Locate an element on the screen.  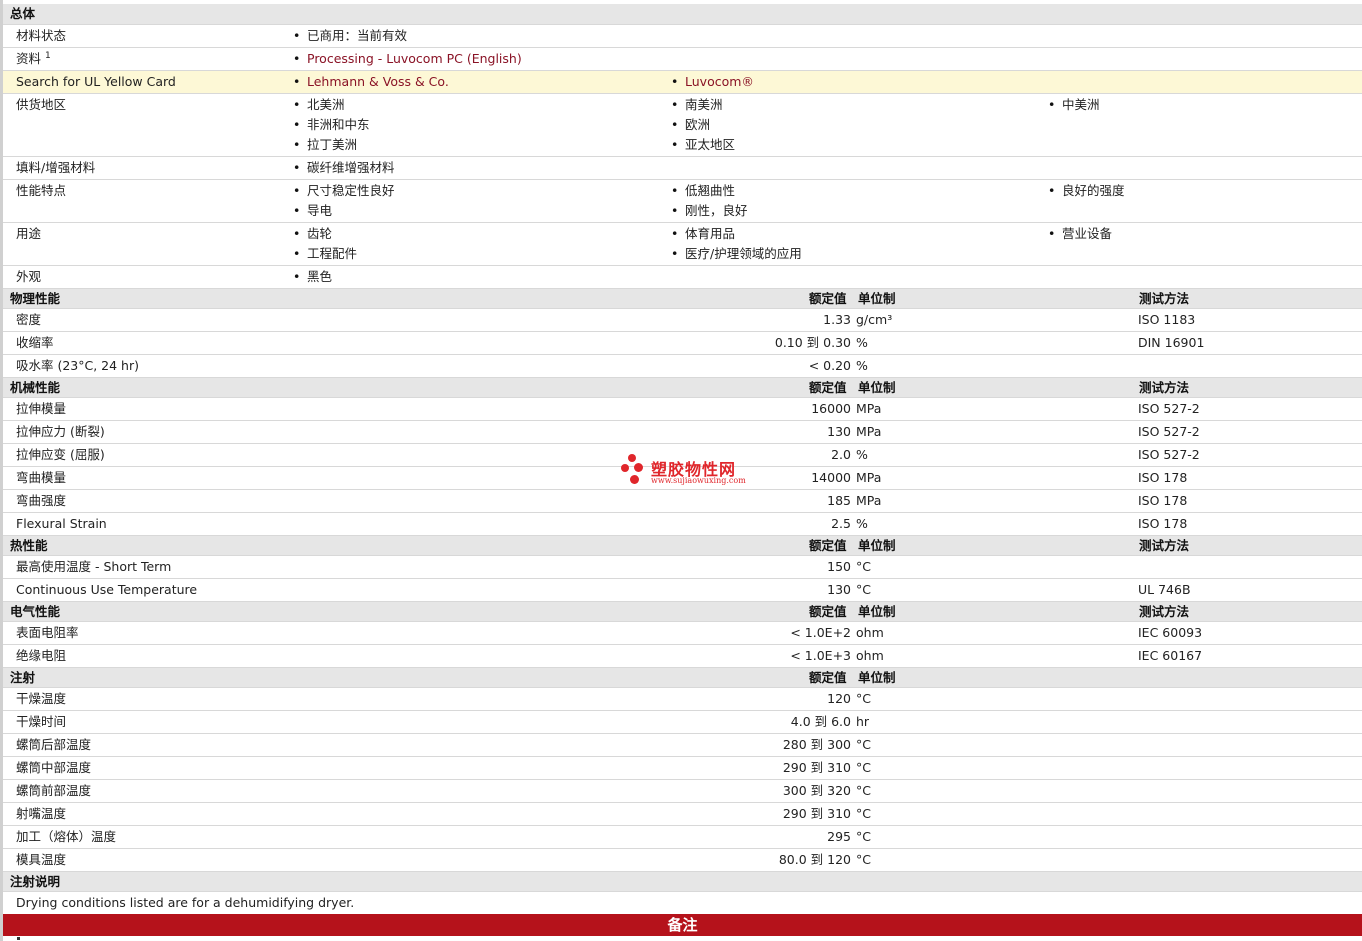
row-label: 射嘴温度 is located at coordinates (41, 813).